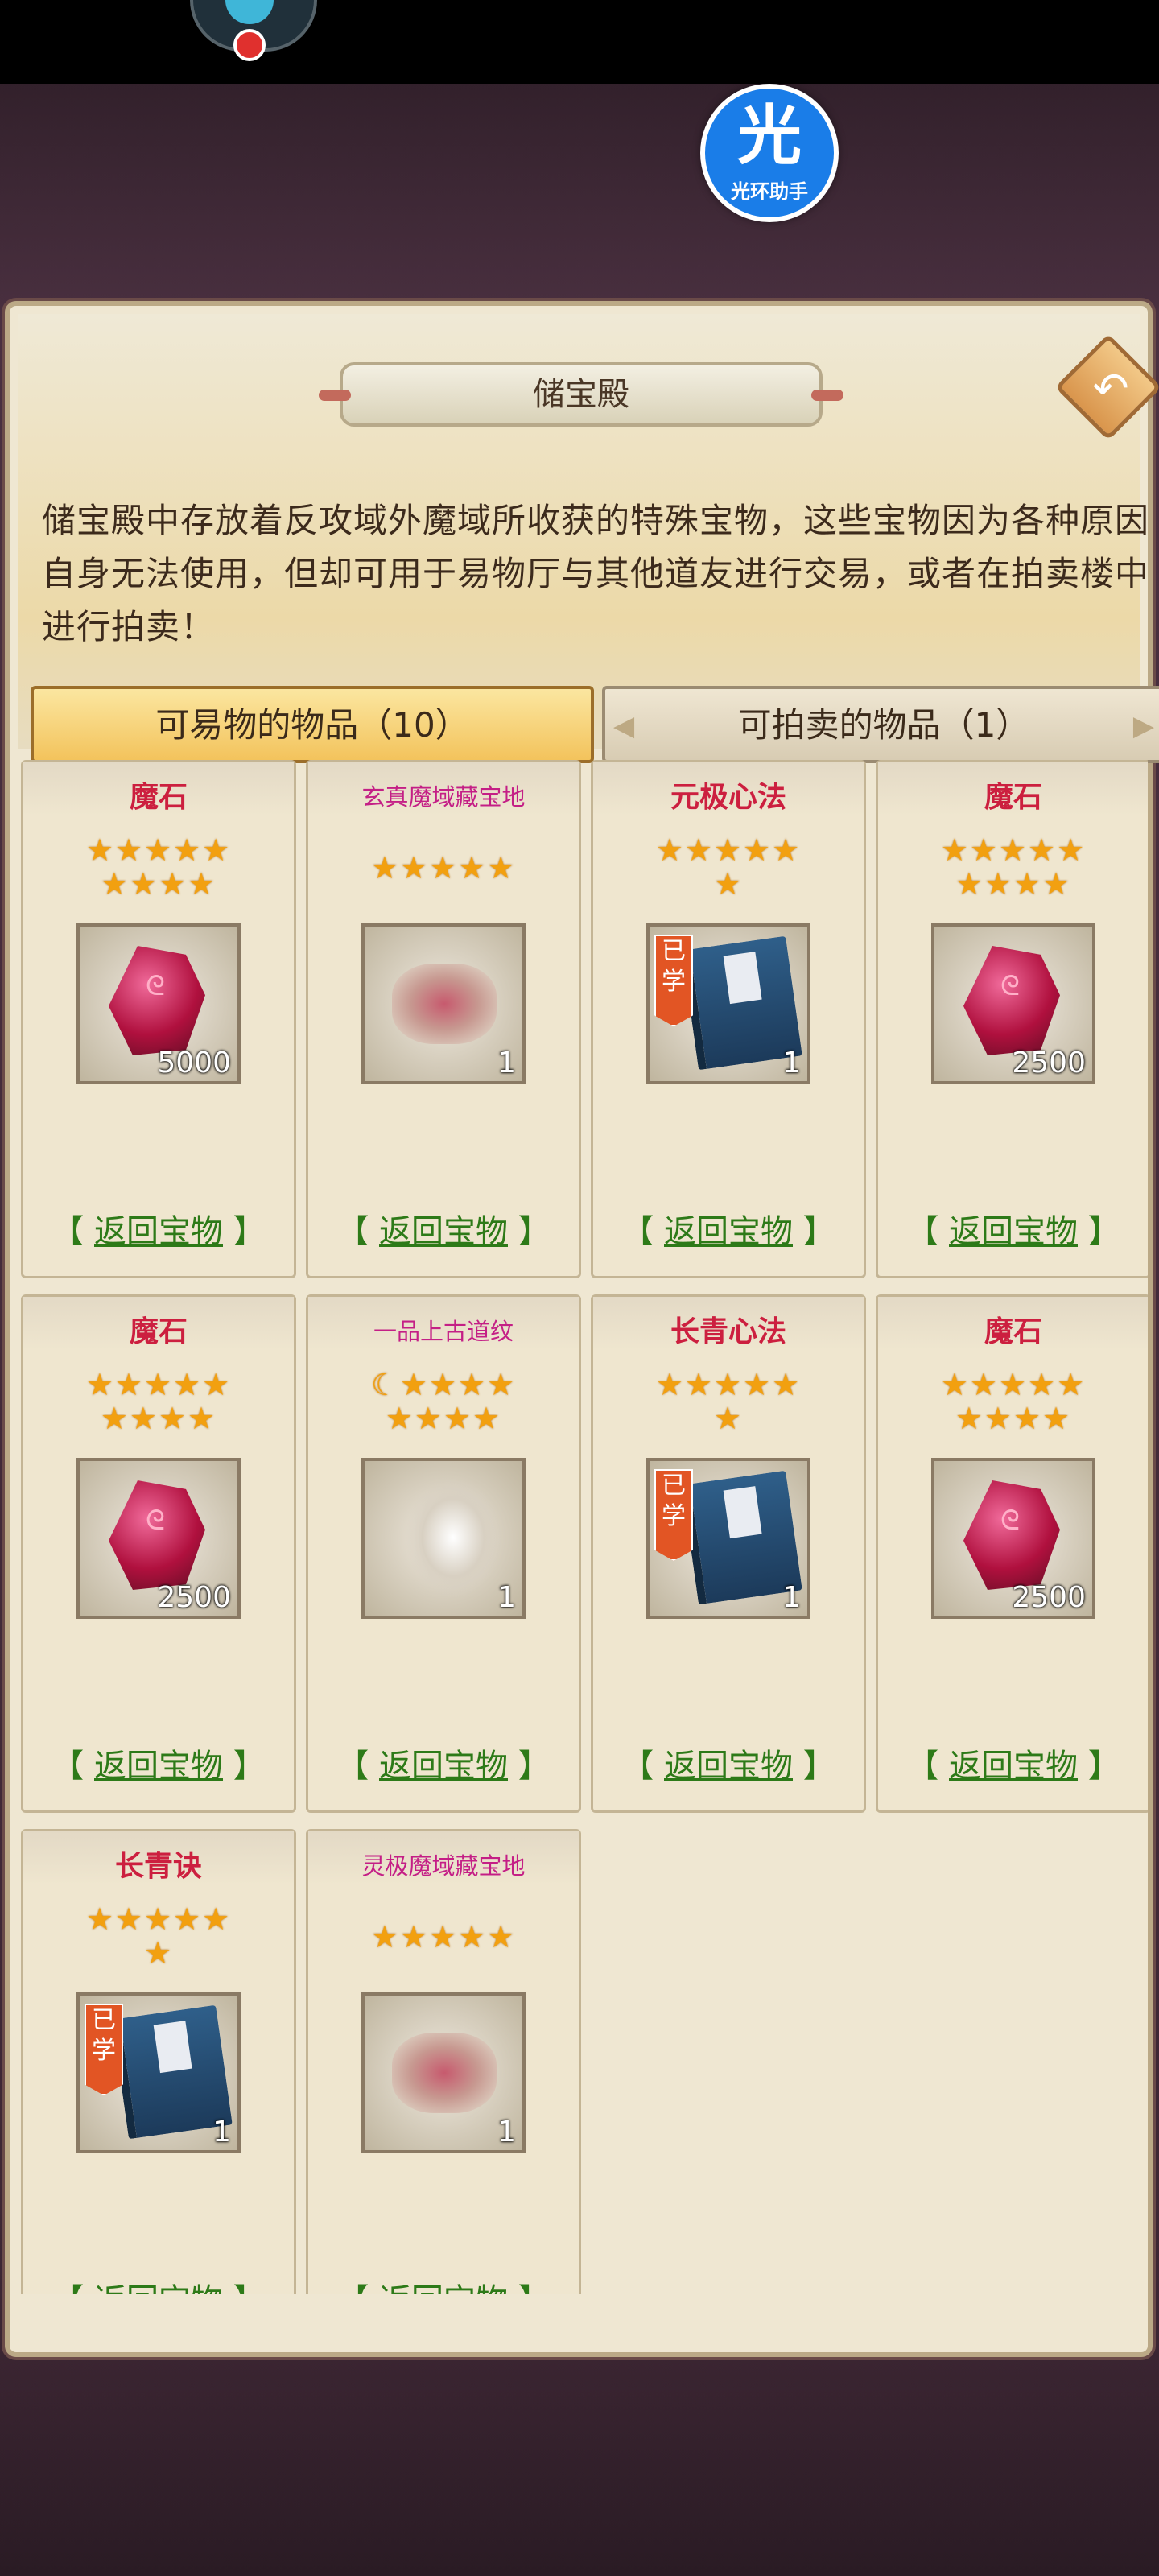 The width and height of the screenshot is (1159, 2576). I want to click on star-rating: ☾★★★★ ★★★★, so click(443, 1401).